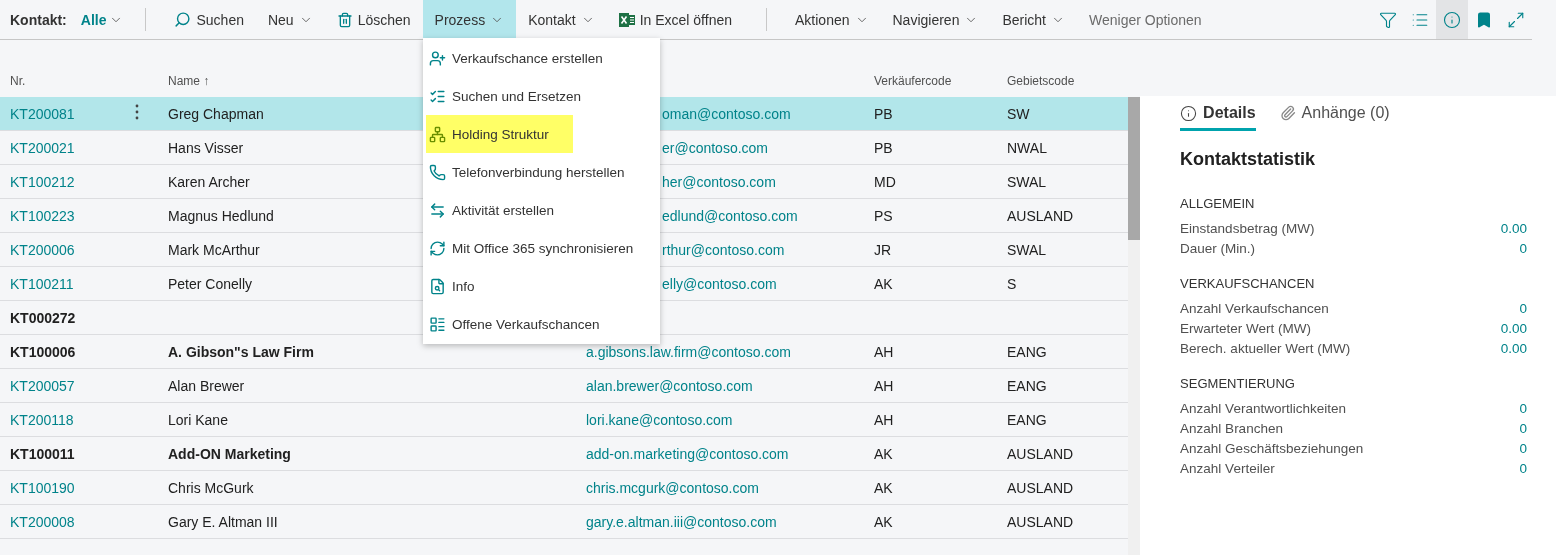  What do you see at coordinates (211, 487) in the screenshot?
I see `table-cell: Chris McGurk` at bounding box center [211, 487].